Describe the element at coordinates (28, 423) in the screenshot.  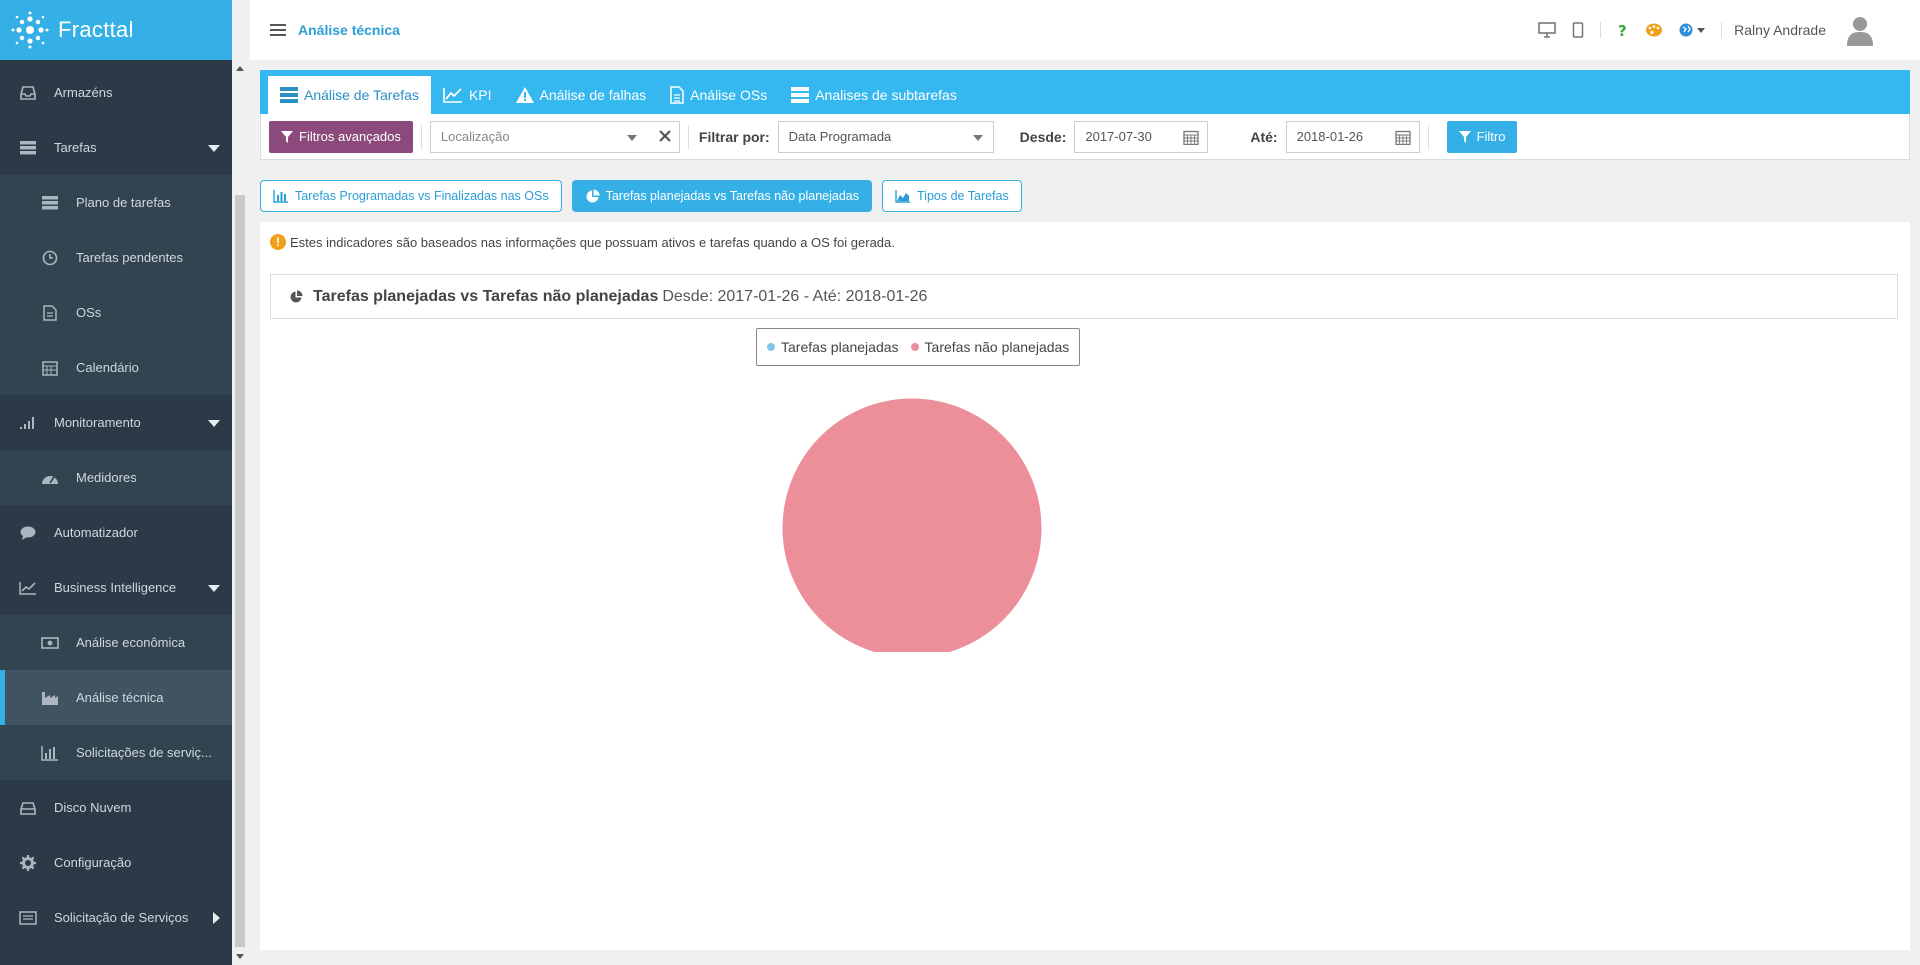
I see `signal-icon` at that location.